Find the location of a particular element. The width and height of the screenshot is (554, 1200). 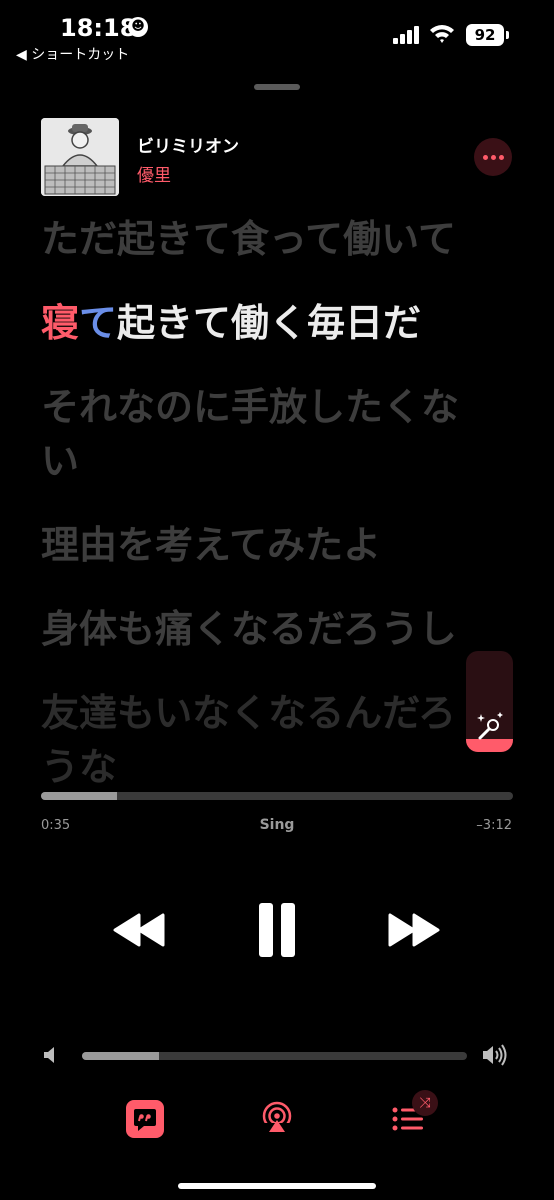

rewind-icon is located at coordinates (139, 930).